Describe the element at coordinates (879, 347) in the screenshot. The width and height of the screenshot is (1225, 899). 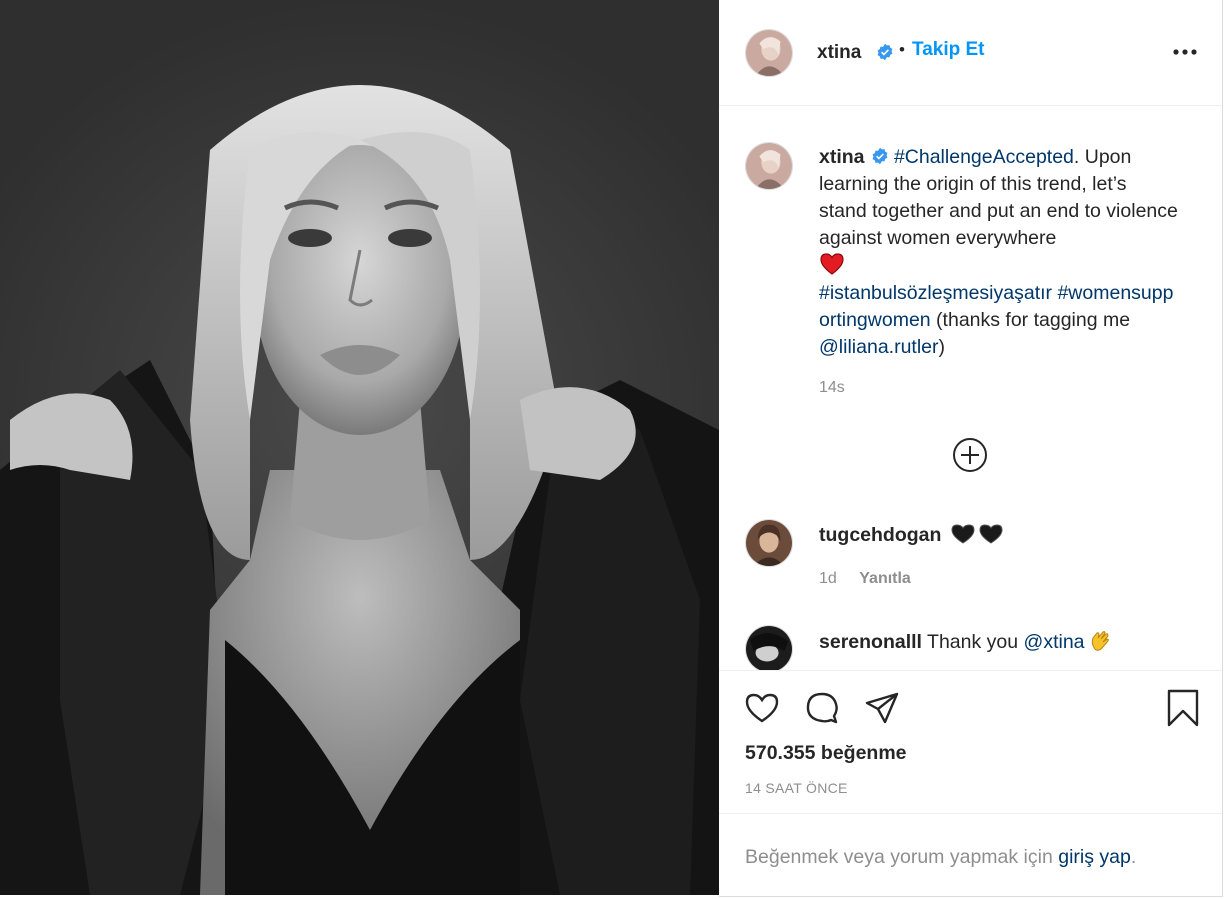
I see `mention-link: @liliana.rutler` at that location.